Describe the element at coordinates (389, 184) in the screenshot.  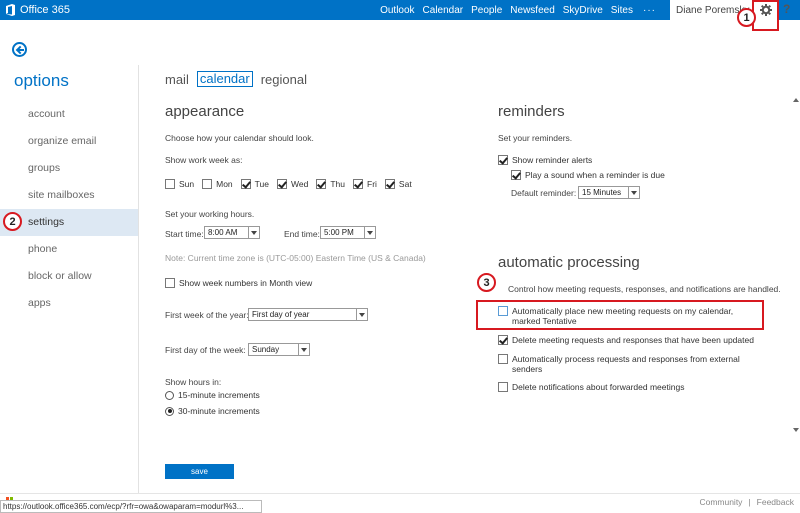
I see `day-sat-checkbox` at that location.